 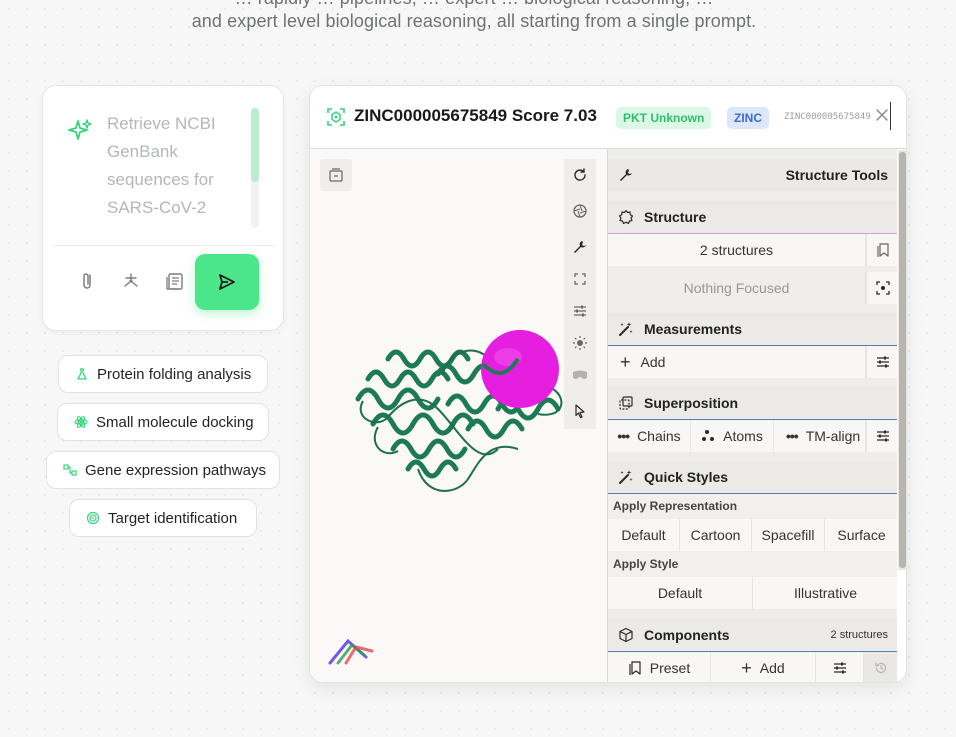 I want to click on nothing-focused: Nothing Focused, so click(x=737, y=288).